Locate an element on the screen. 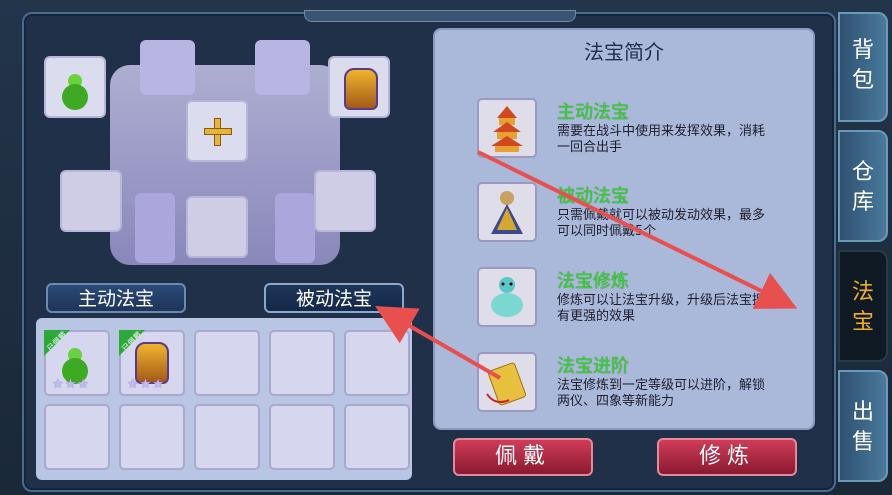 The height and width of the screenshot is (495, 892). arrow-to-treasure-tab is located at coordinates (637, 229).